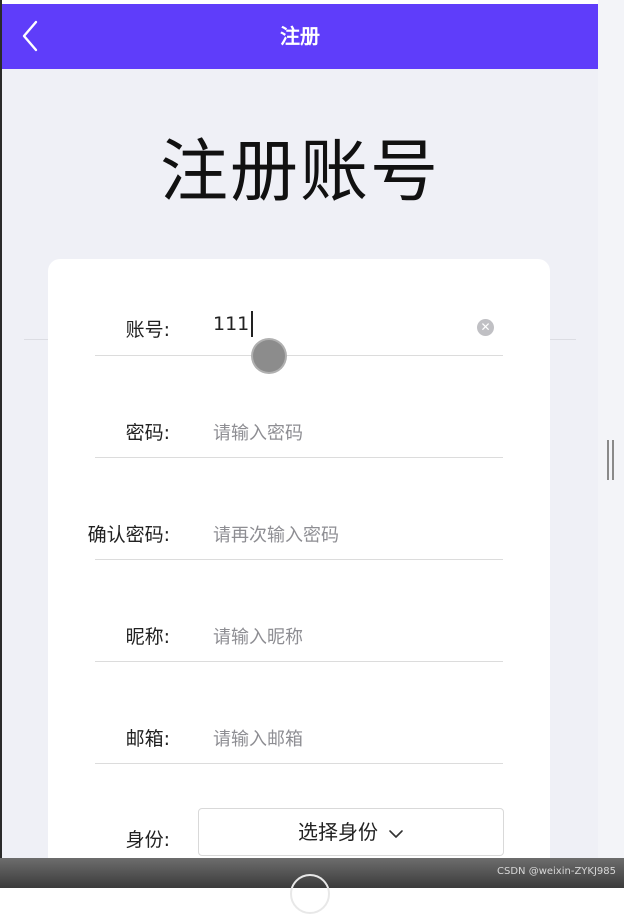 Image resolution: width=624 pixels, height=914 pixels. I want to click on watermark: CSDN @weixin-ZYKJ985, so click(556, 871).